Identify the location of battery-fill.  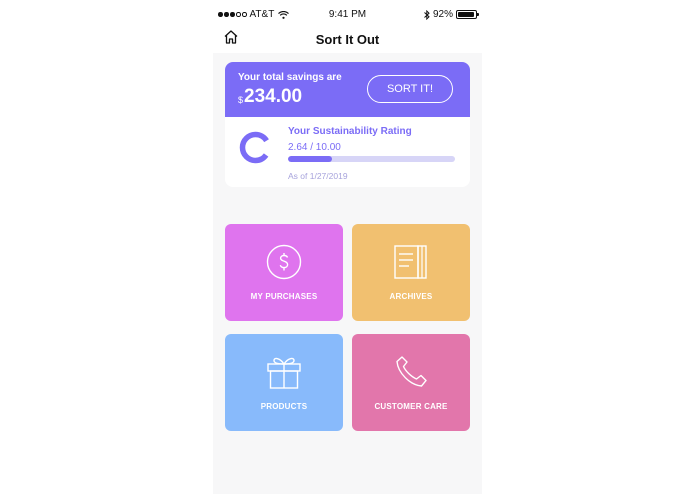
(466, 14).